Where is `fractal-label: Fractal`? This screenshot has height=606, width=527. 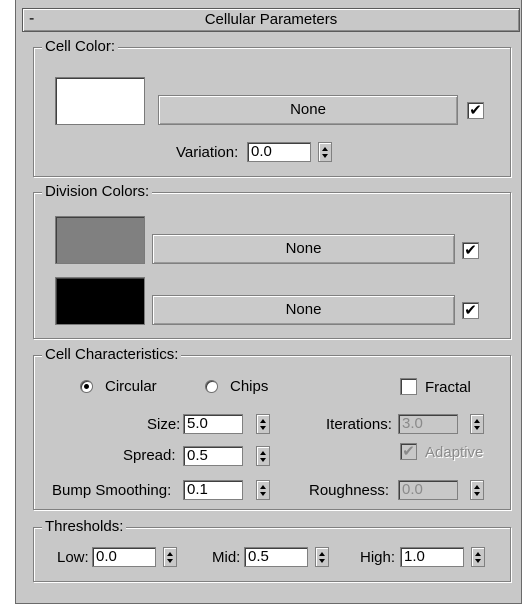
fractal-label: Fractal is located at coordinates (448, 387).